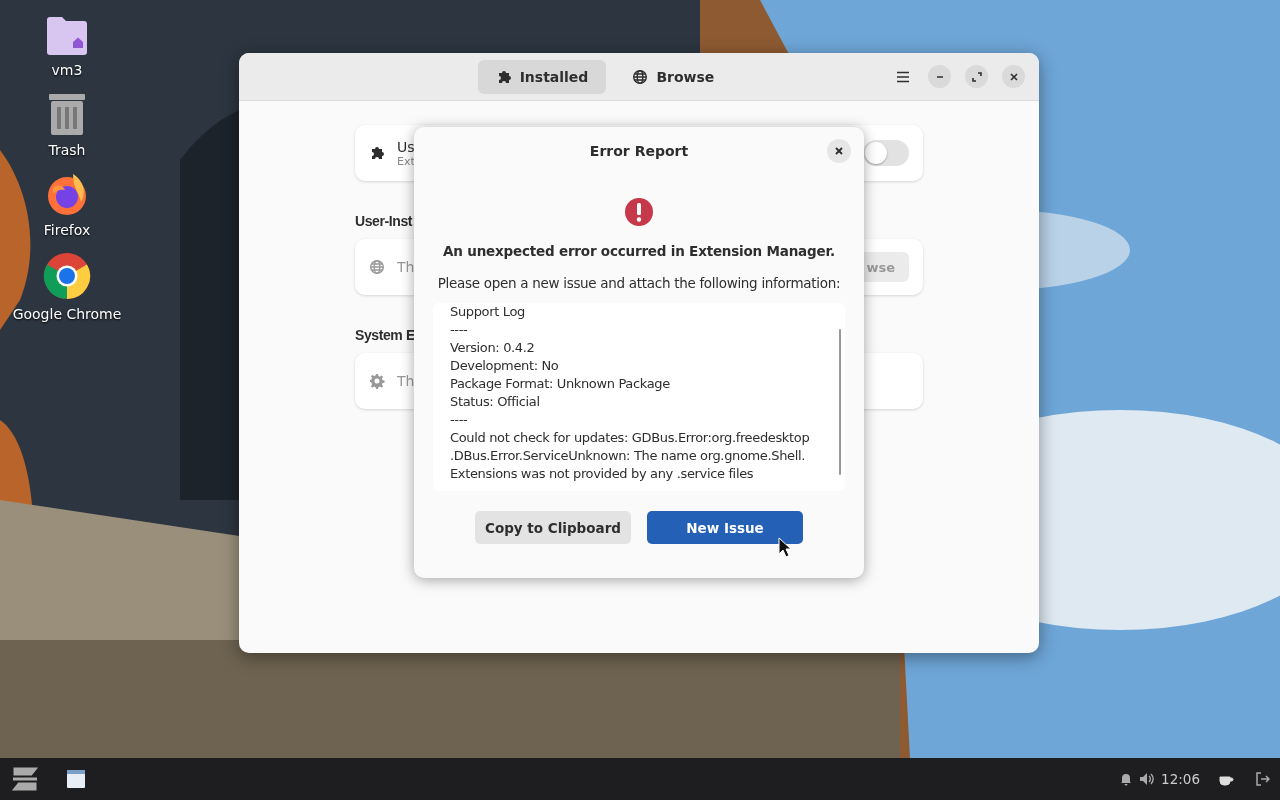  Describe the element at coordinates (673, 76) in the screenshot. I see `tab: Browse` at that location.